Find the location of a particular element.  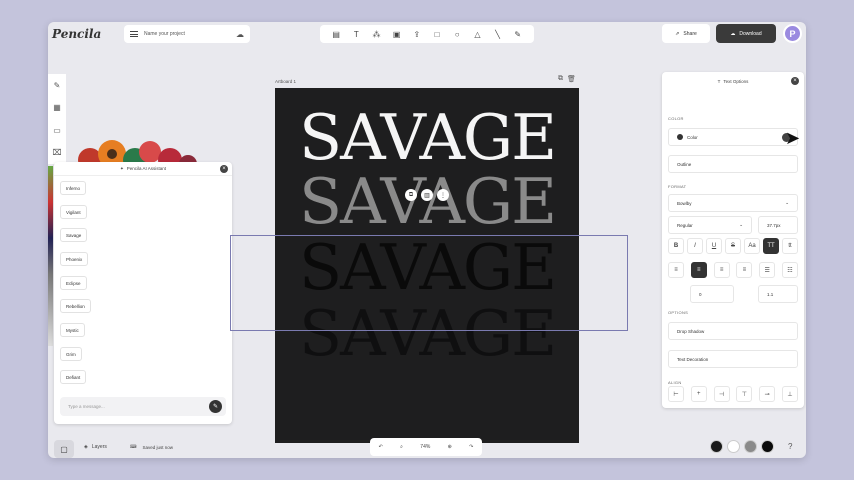

align-buttons: ≡ ≡ ≡ ≡ ☰ ☷ is located at coordinates (733, 270).